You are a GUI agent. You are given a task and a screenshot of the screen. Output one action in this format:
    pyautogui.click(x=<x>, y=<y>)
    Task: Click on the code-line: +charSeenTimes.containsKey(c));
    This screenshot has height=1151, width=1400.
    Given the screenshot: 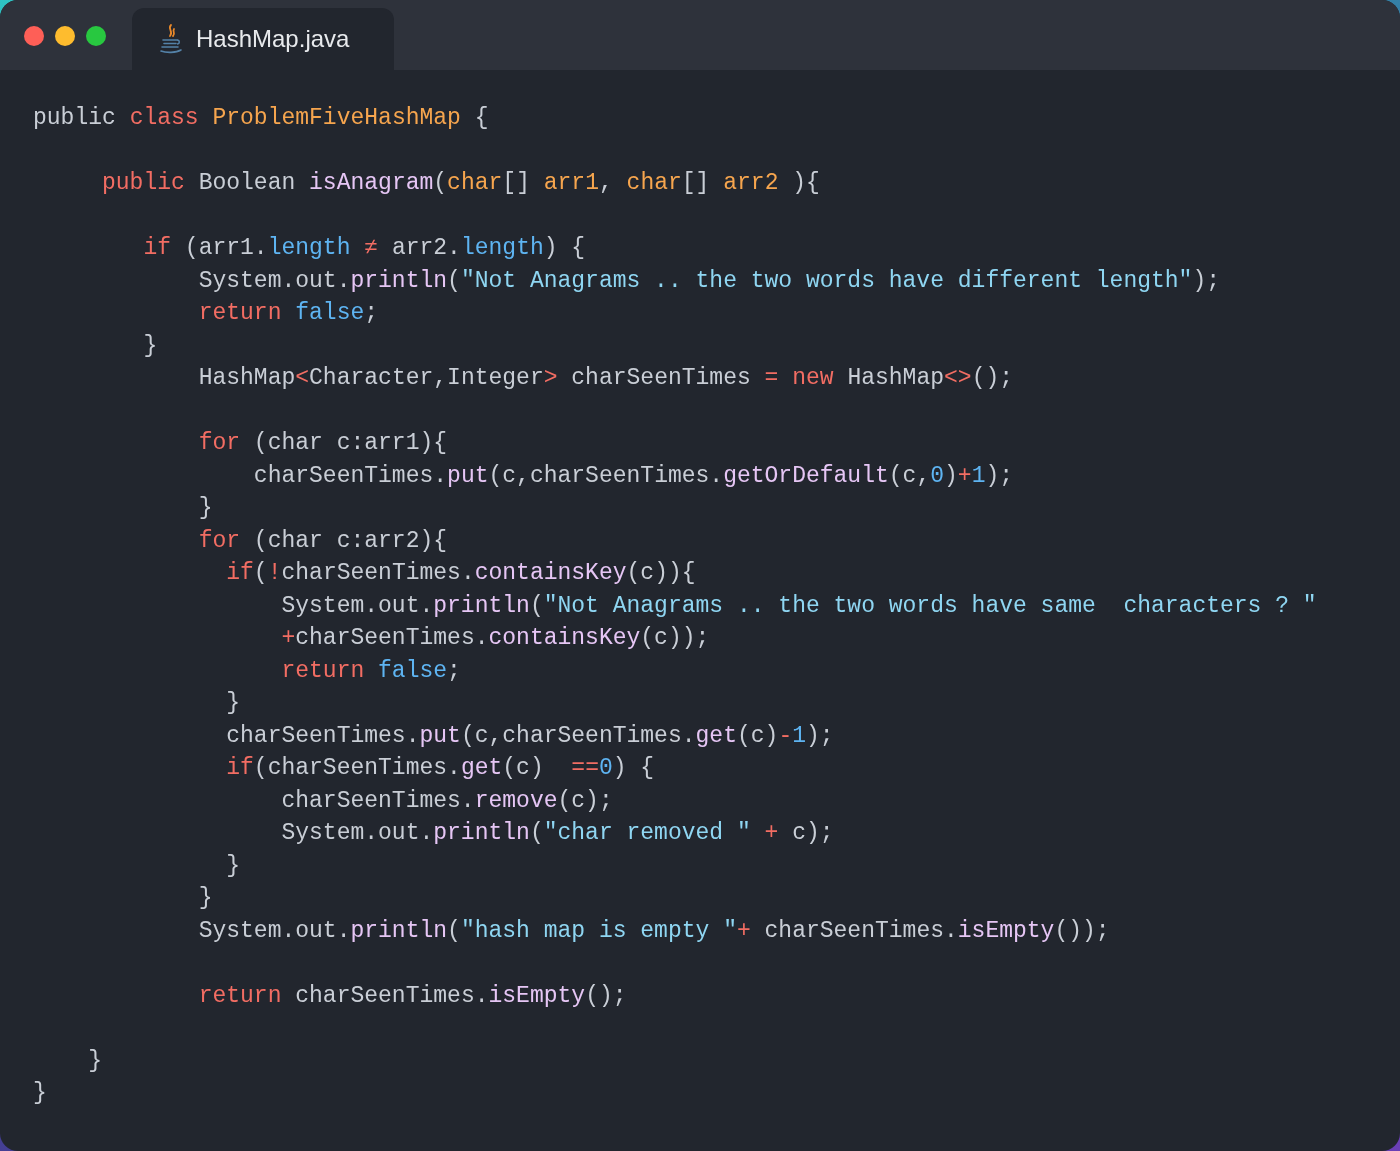 What is the action you would take?
    pyautogui.click(x=495, y=638)
    